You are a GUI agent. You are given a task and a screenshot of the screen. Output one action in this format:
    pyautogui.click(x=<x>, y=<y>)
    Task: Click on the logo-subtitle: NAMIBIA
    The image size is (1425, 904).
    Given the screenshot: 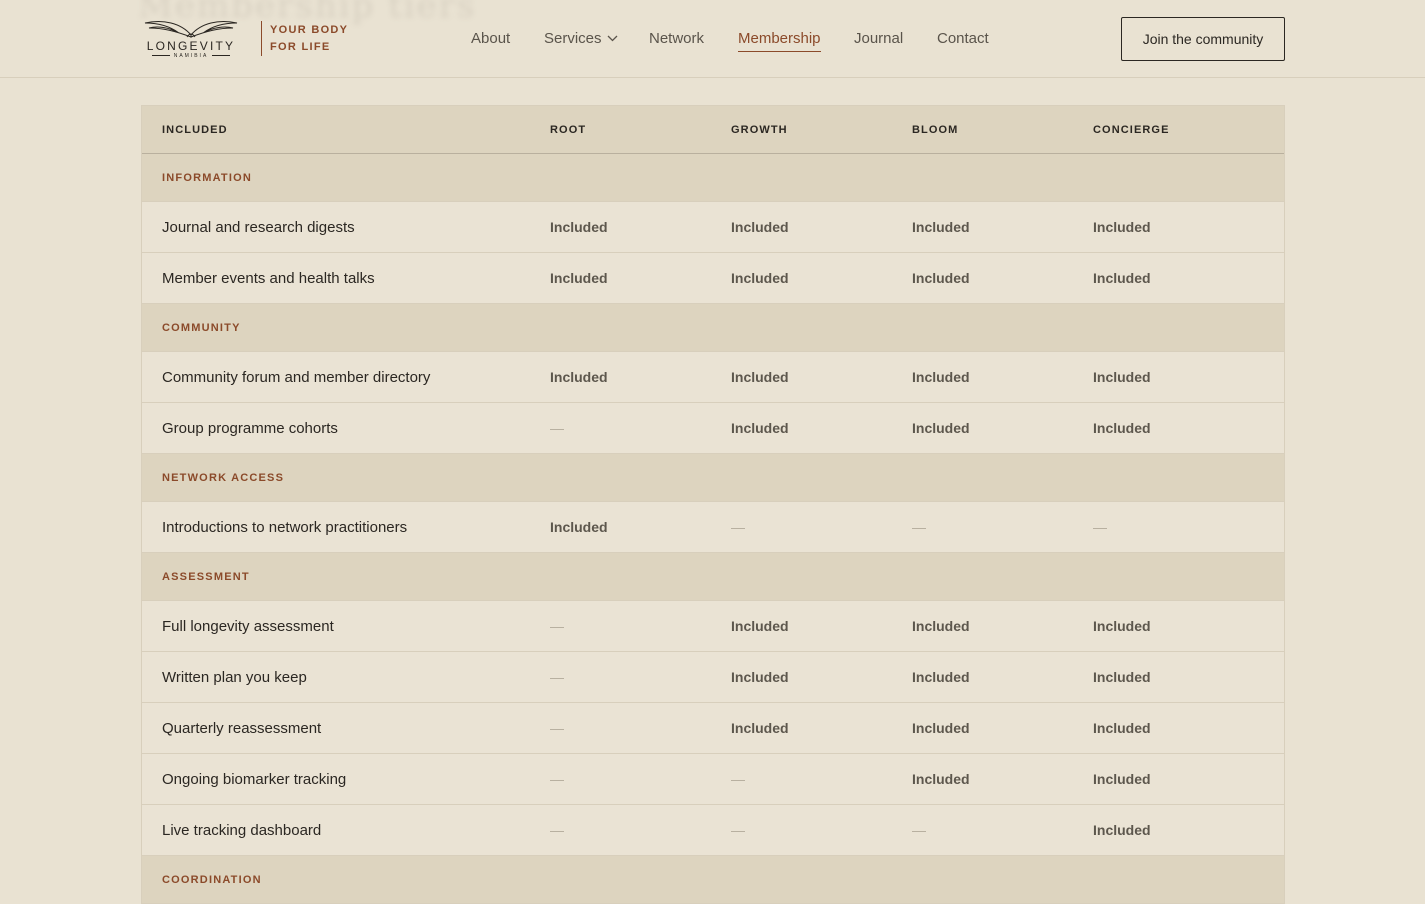 What is the action you would take?
    pyautogui.click(x=191, y=56)
    